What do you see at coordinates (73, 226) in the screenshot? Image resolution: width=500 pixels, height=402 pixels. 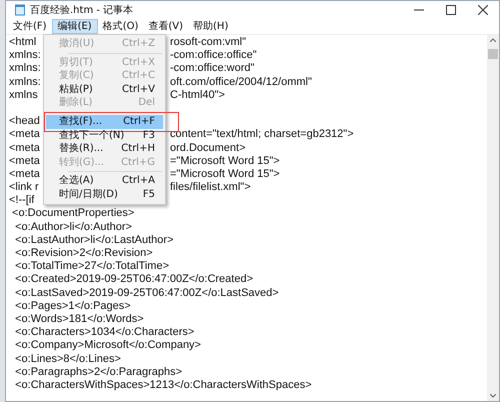 I see `code-text: <o:Author>li</o:Author>` at bounding box center [73, 226].